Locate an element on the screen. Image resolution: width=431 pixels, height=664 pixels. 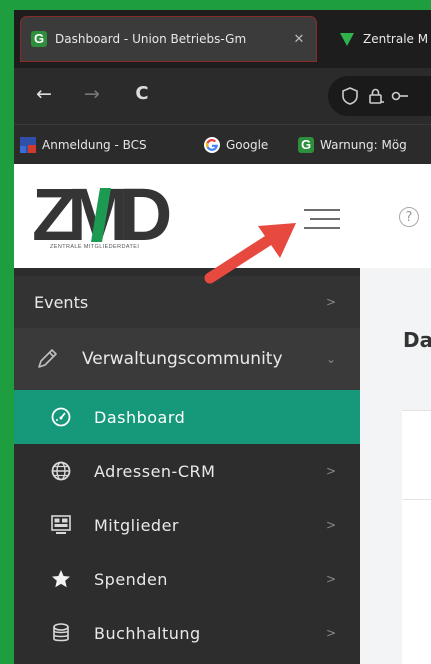
bcs-favicon-icon is located at coordinates (28, 145).